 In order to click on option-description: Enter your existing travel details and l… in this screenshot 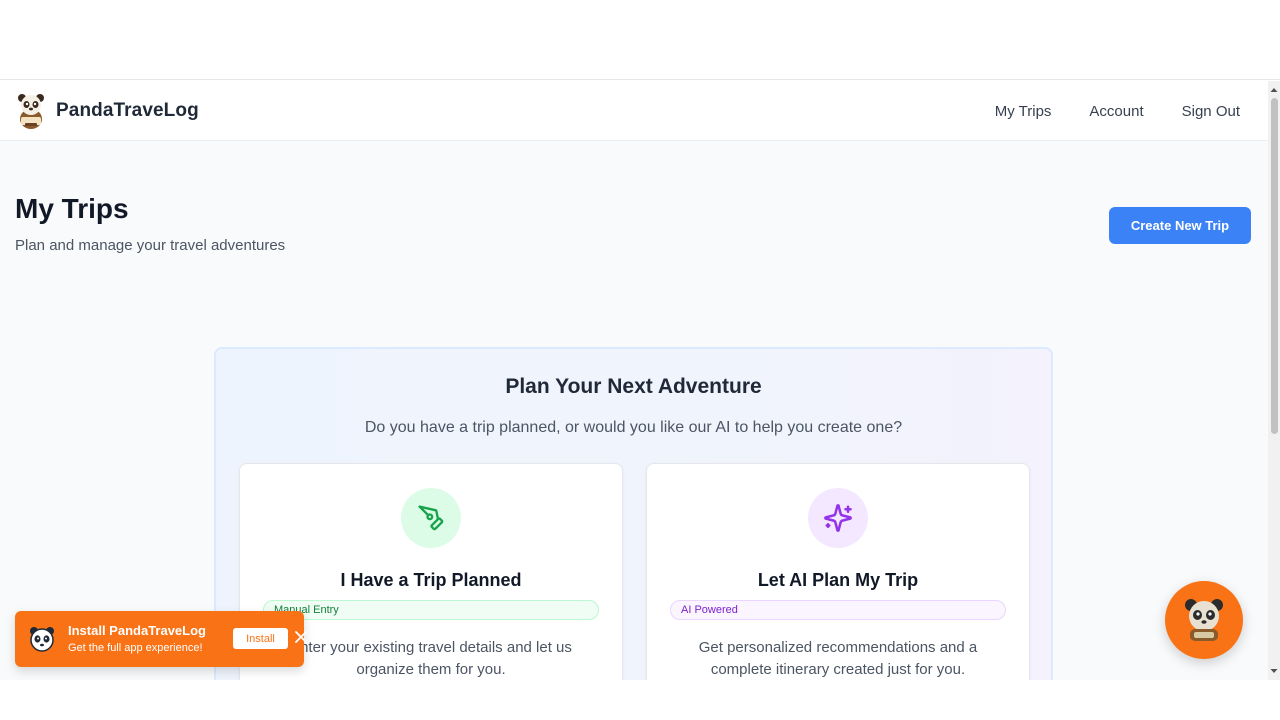, I will do `click(431, 658)`.